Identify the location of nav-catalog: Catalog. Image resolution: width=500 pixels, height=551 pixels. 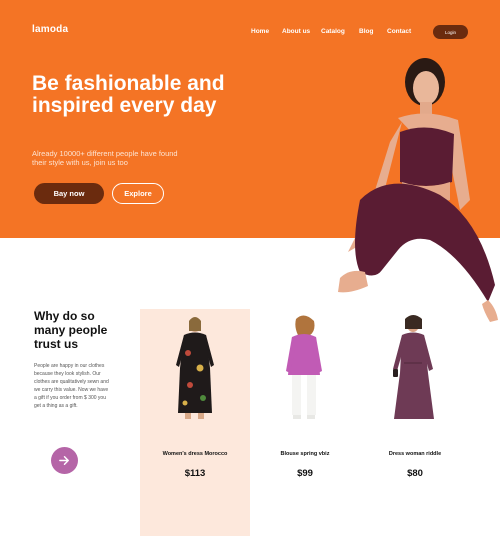
(333, 31).